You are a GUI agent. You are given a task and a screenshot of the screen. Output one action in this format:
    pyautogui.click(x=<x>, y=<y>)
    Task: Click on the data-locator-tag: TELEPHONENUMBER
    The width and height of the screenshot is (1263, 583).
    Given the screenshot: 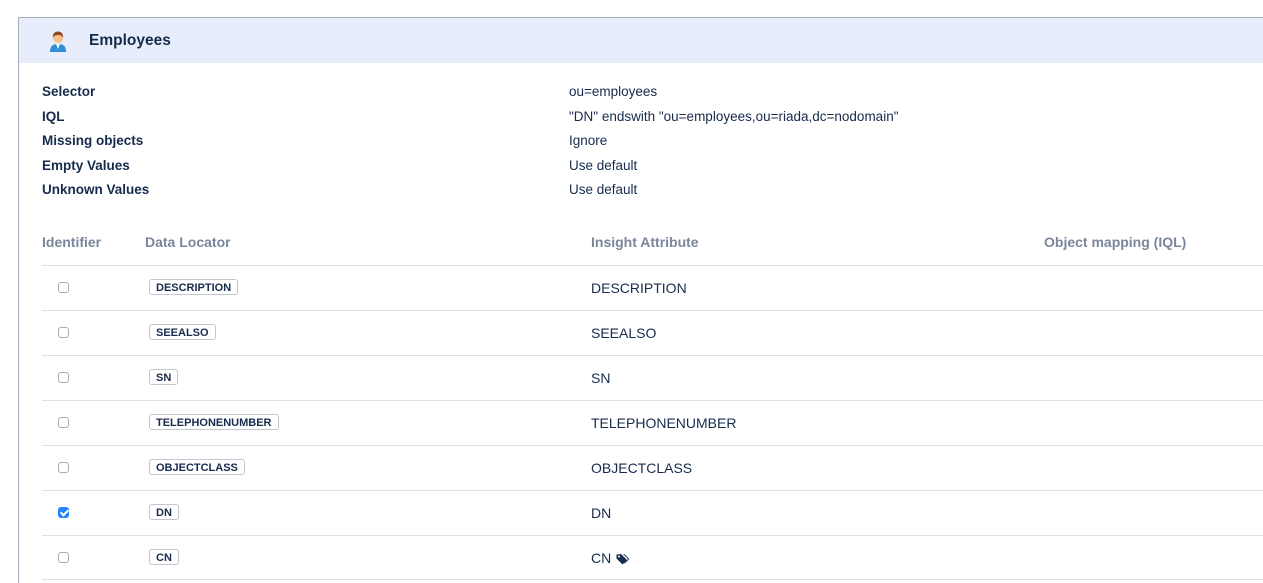 What is the action you would take?
    pyautogui.click(x=214, y=422)
    